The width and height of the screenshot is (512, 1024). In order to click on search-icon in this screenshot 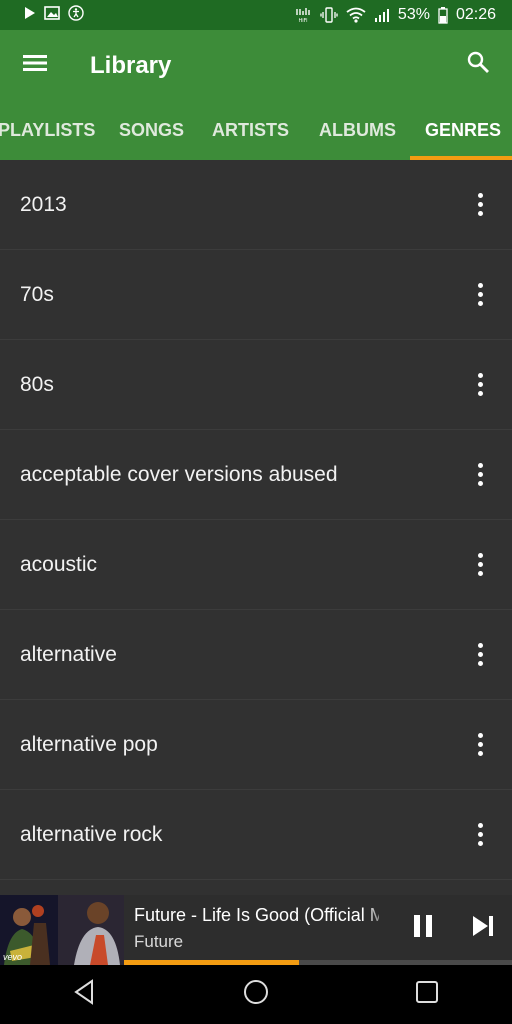, I will do `click(478, 64)`.